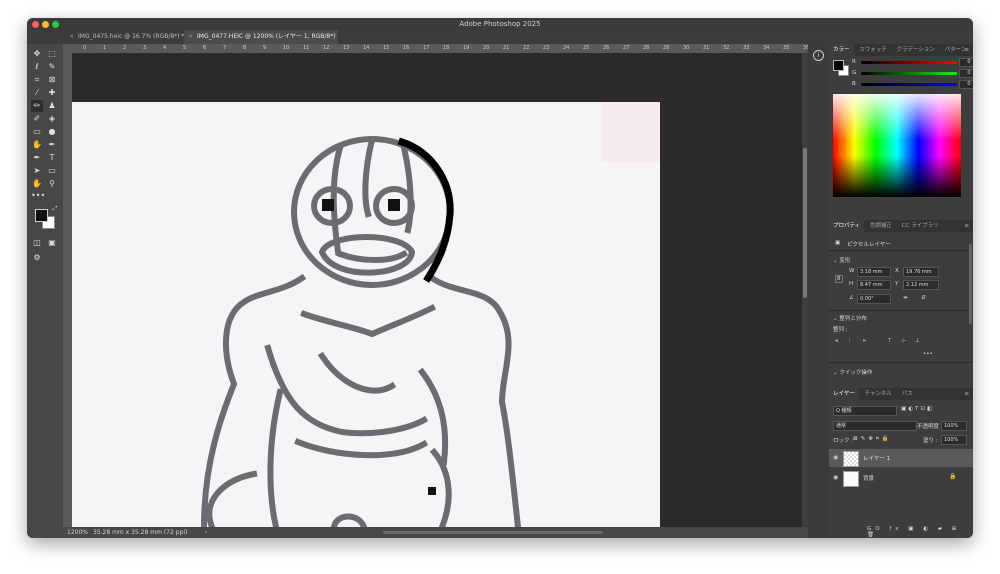  Describe the element at coordinates (55, 209) in the screenshot. I see `swap-colors-icon: ⤢` at that location.